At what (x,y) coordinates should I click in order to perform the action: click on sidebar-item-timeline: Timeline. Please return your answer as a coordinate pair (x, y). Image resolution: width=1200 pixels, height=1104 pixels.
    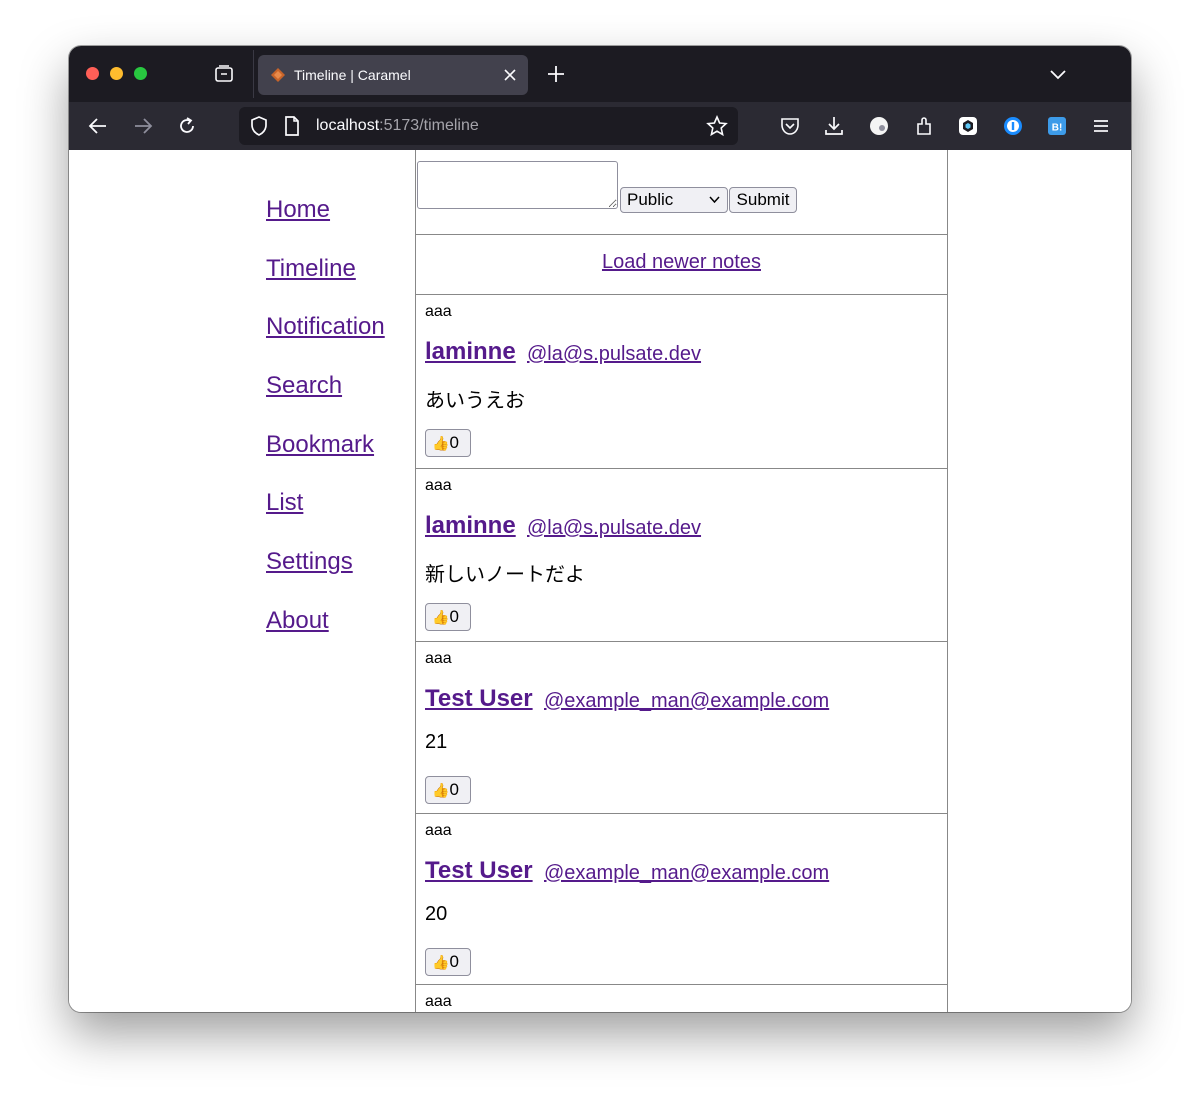
    Looking at the image, I should click on (325, 269).